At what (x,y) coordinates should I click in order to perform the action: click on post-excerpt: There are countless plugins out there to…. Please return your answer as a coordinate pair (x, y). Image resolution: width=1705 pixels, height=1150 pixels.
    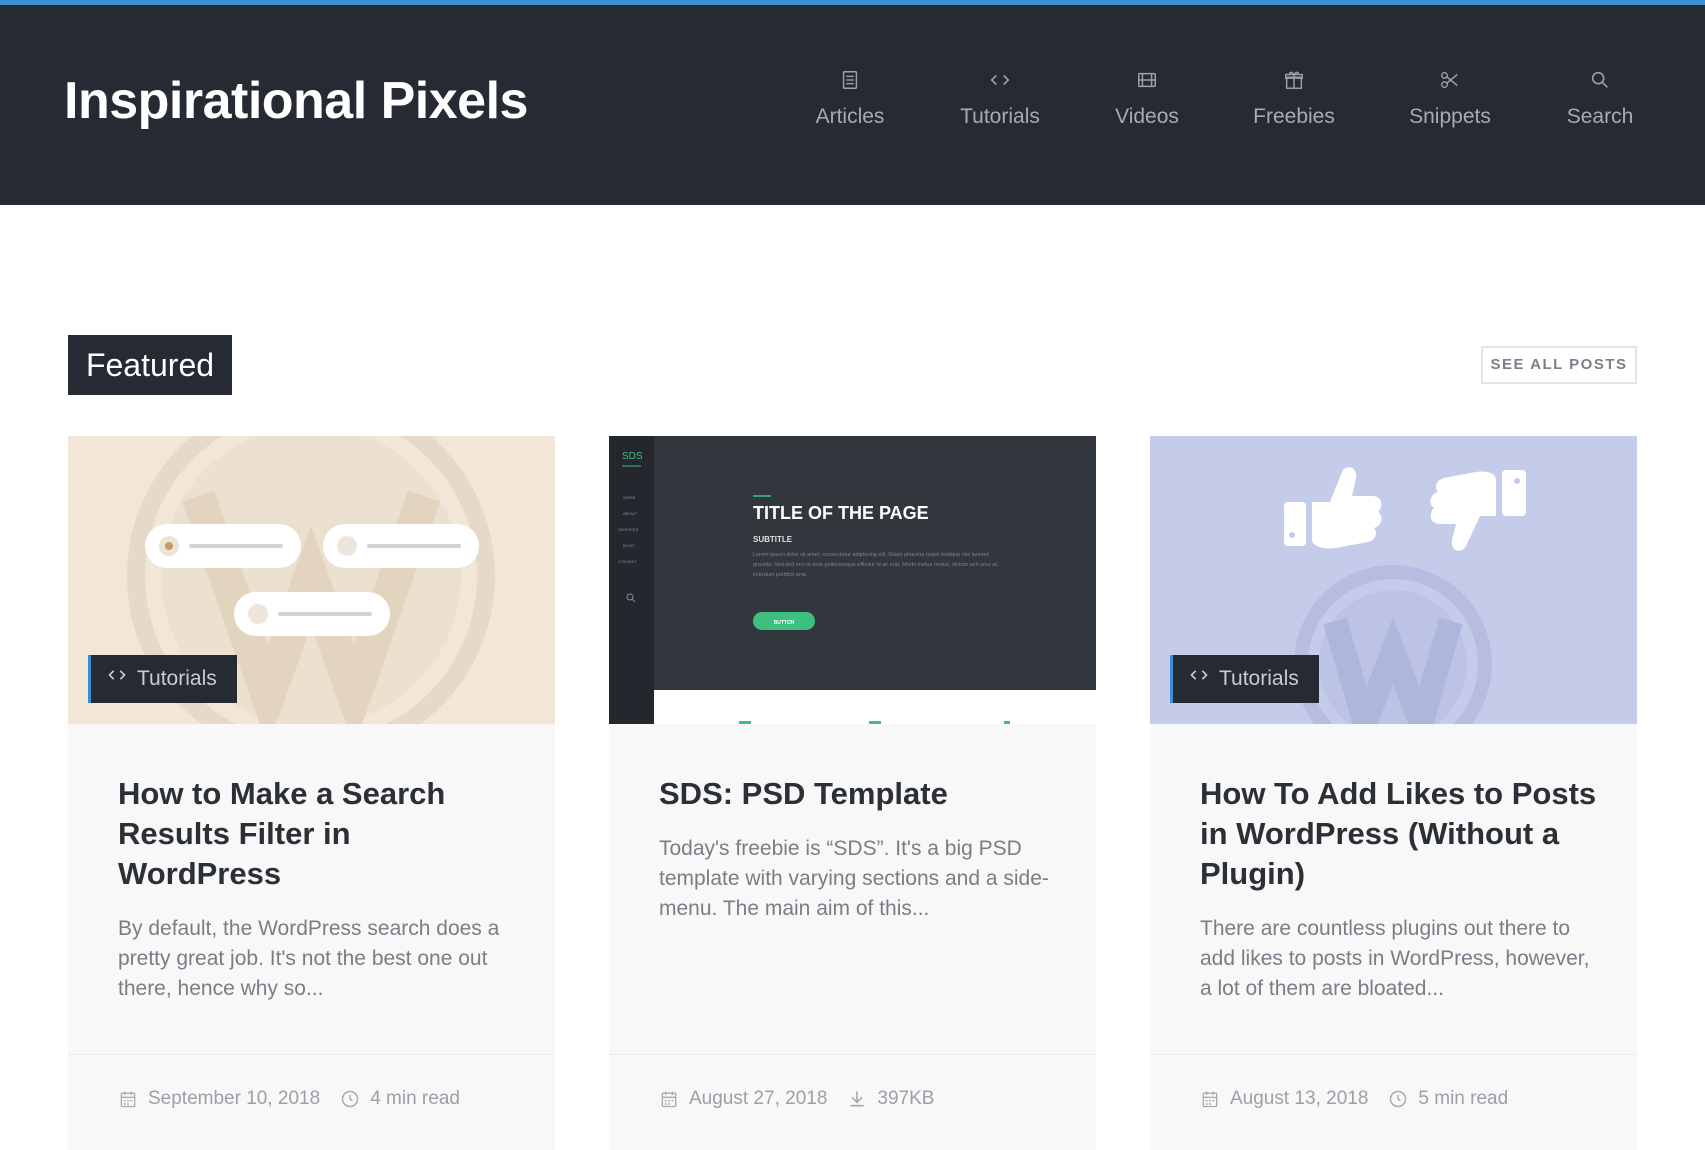
    Looking at the image, I should click on (1395, 958).